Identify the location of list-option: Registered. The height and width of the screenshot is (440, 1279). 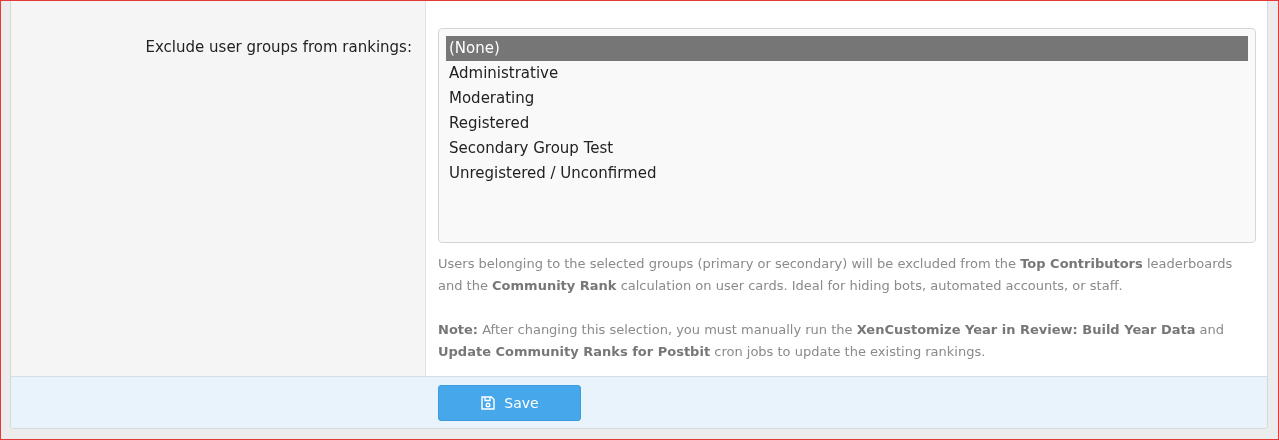
(847, 123).